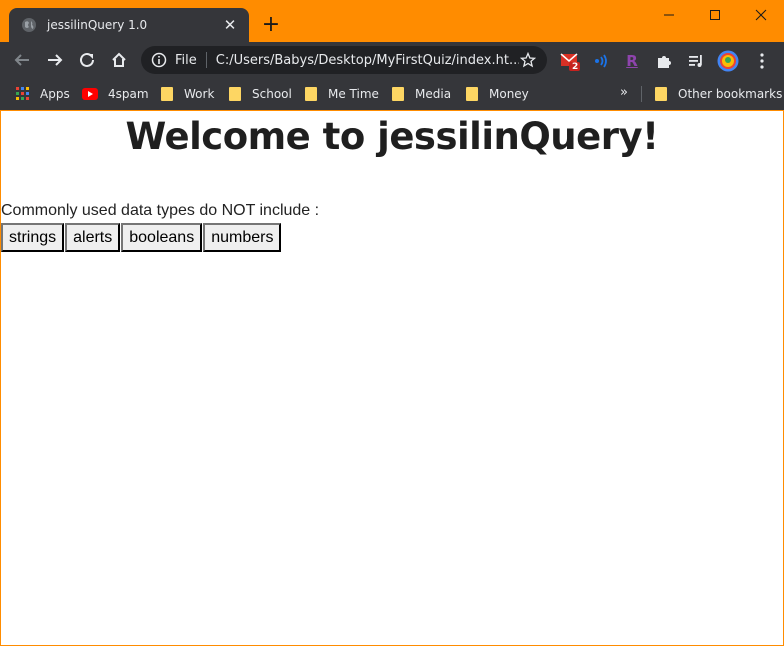 This screenshot has height=646, width=784. I want to click on back-button, so click(22, 60).